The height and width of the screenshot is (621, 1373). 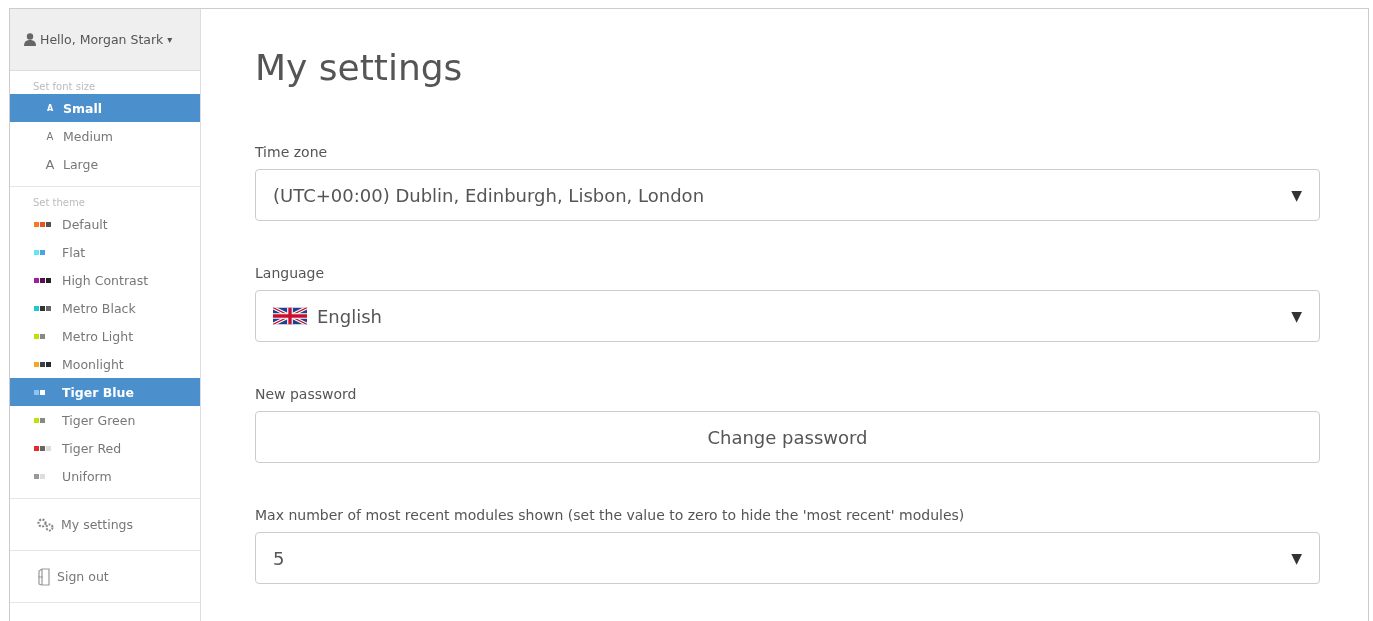 What do you see at coordinates (306, 394) in the screenshot?
I see `field-label: New password` at bounding box center [306, 394].